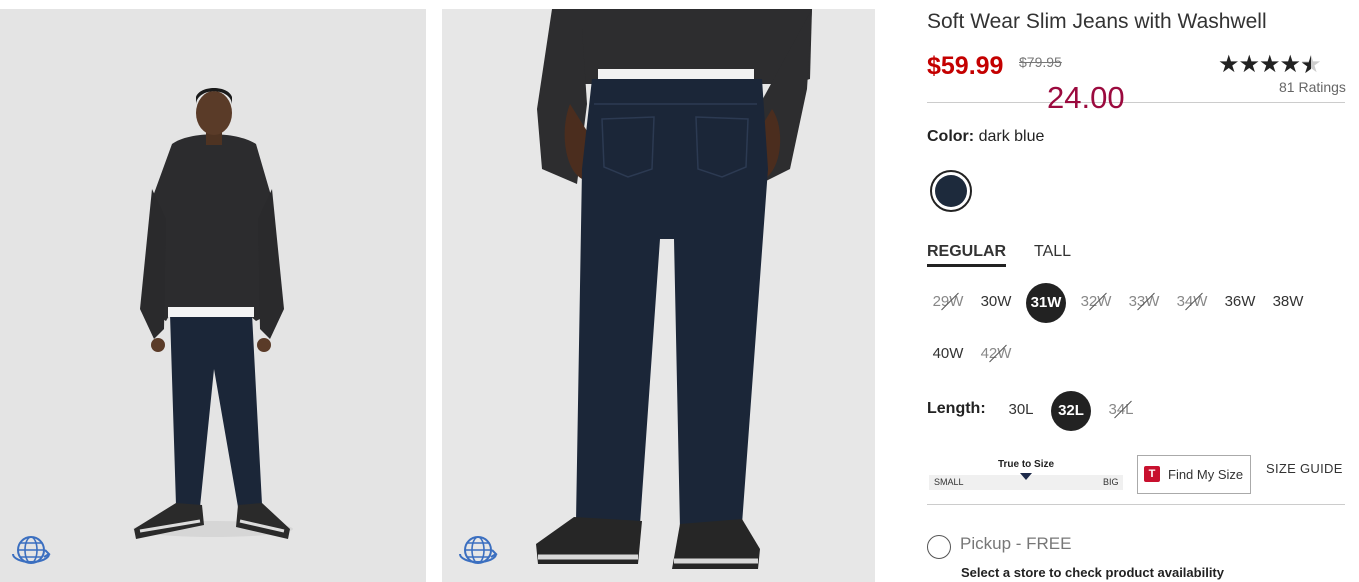 This screenshot has height=582, width=1359. I want to click on size-option-33w: 33W, so click(1144, 302).